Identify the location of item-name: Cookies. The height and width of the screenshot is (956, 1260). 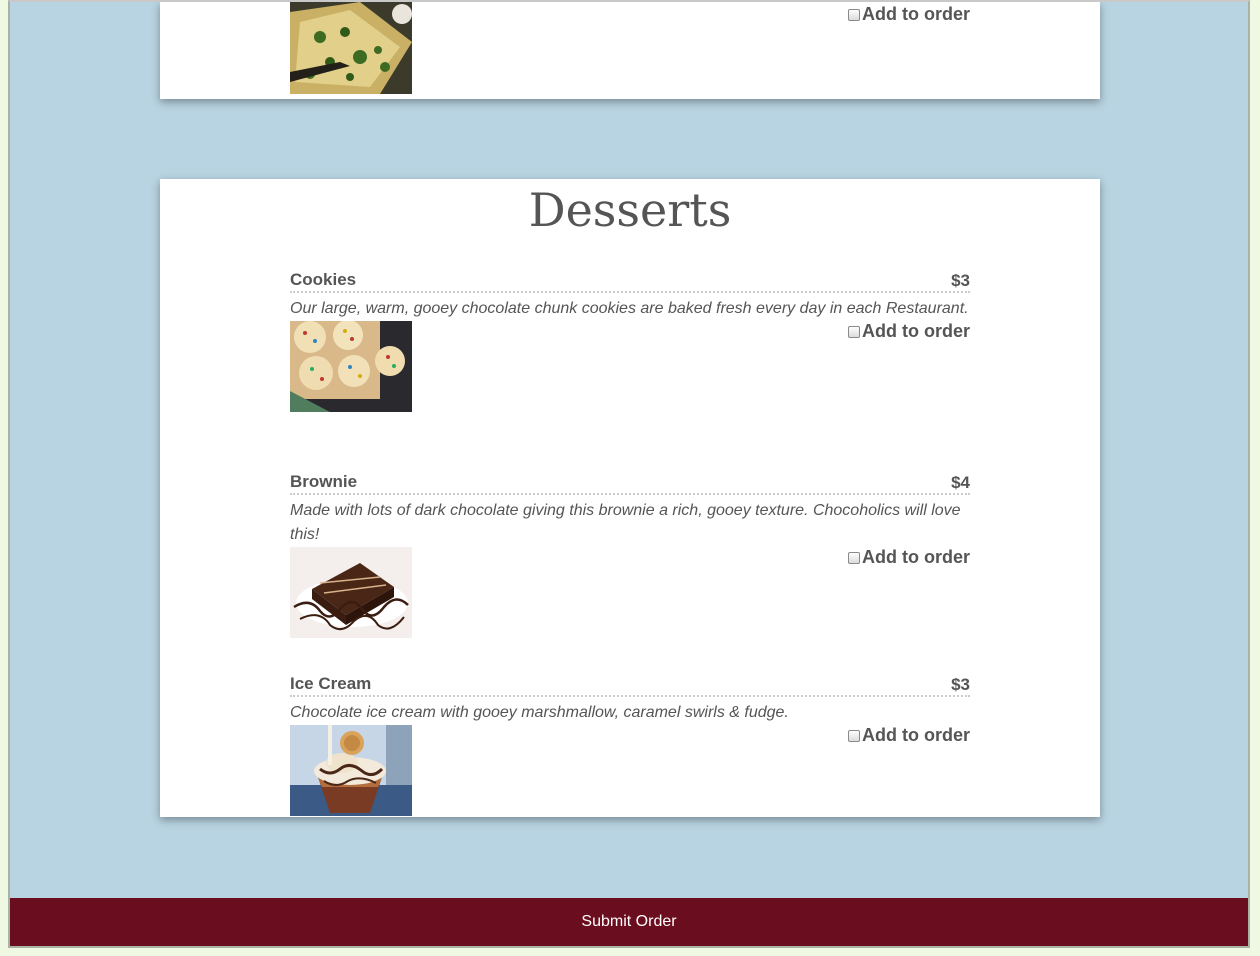
(323, 279).